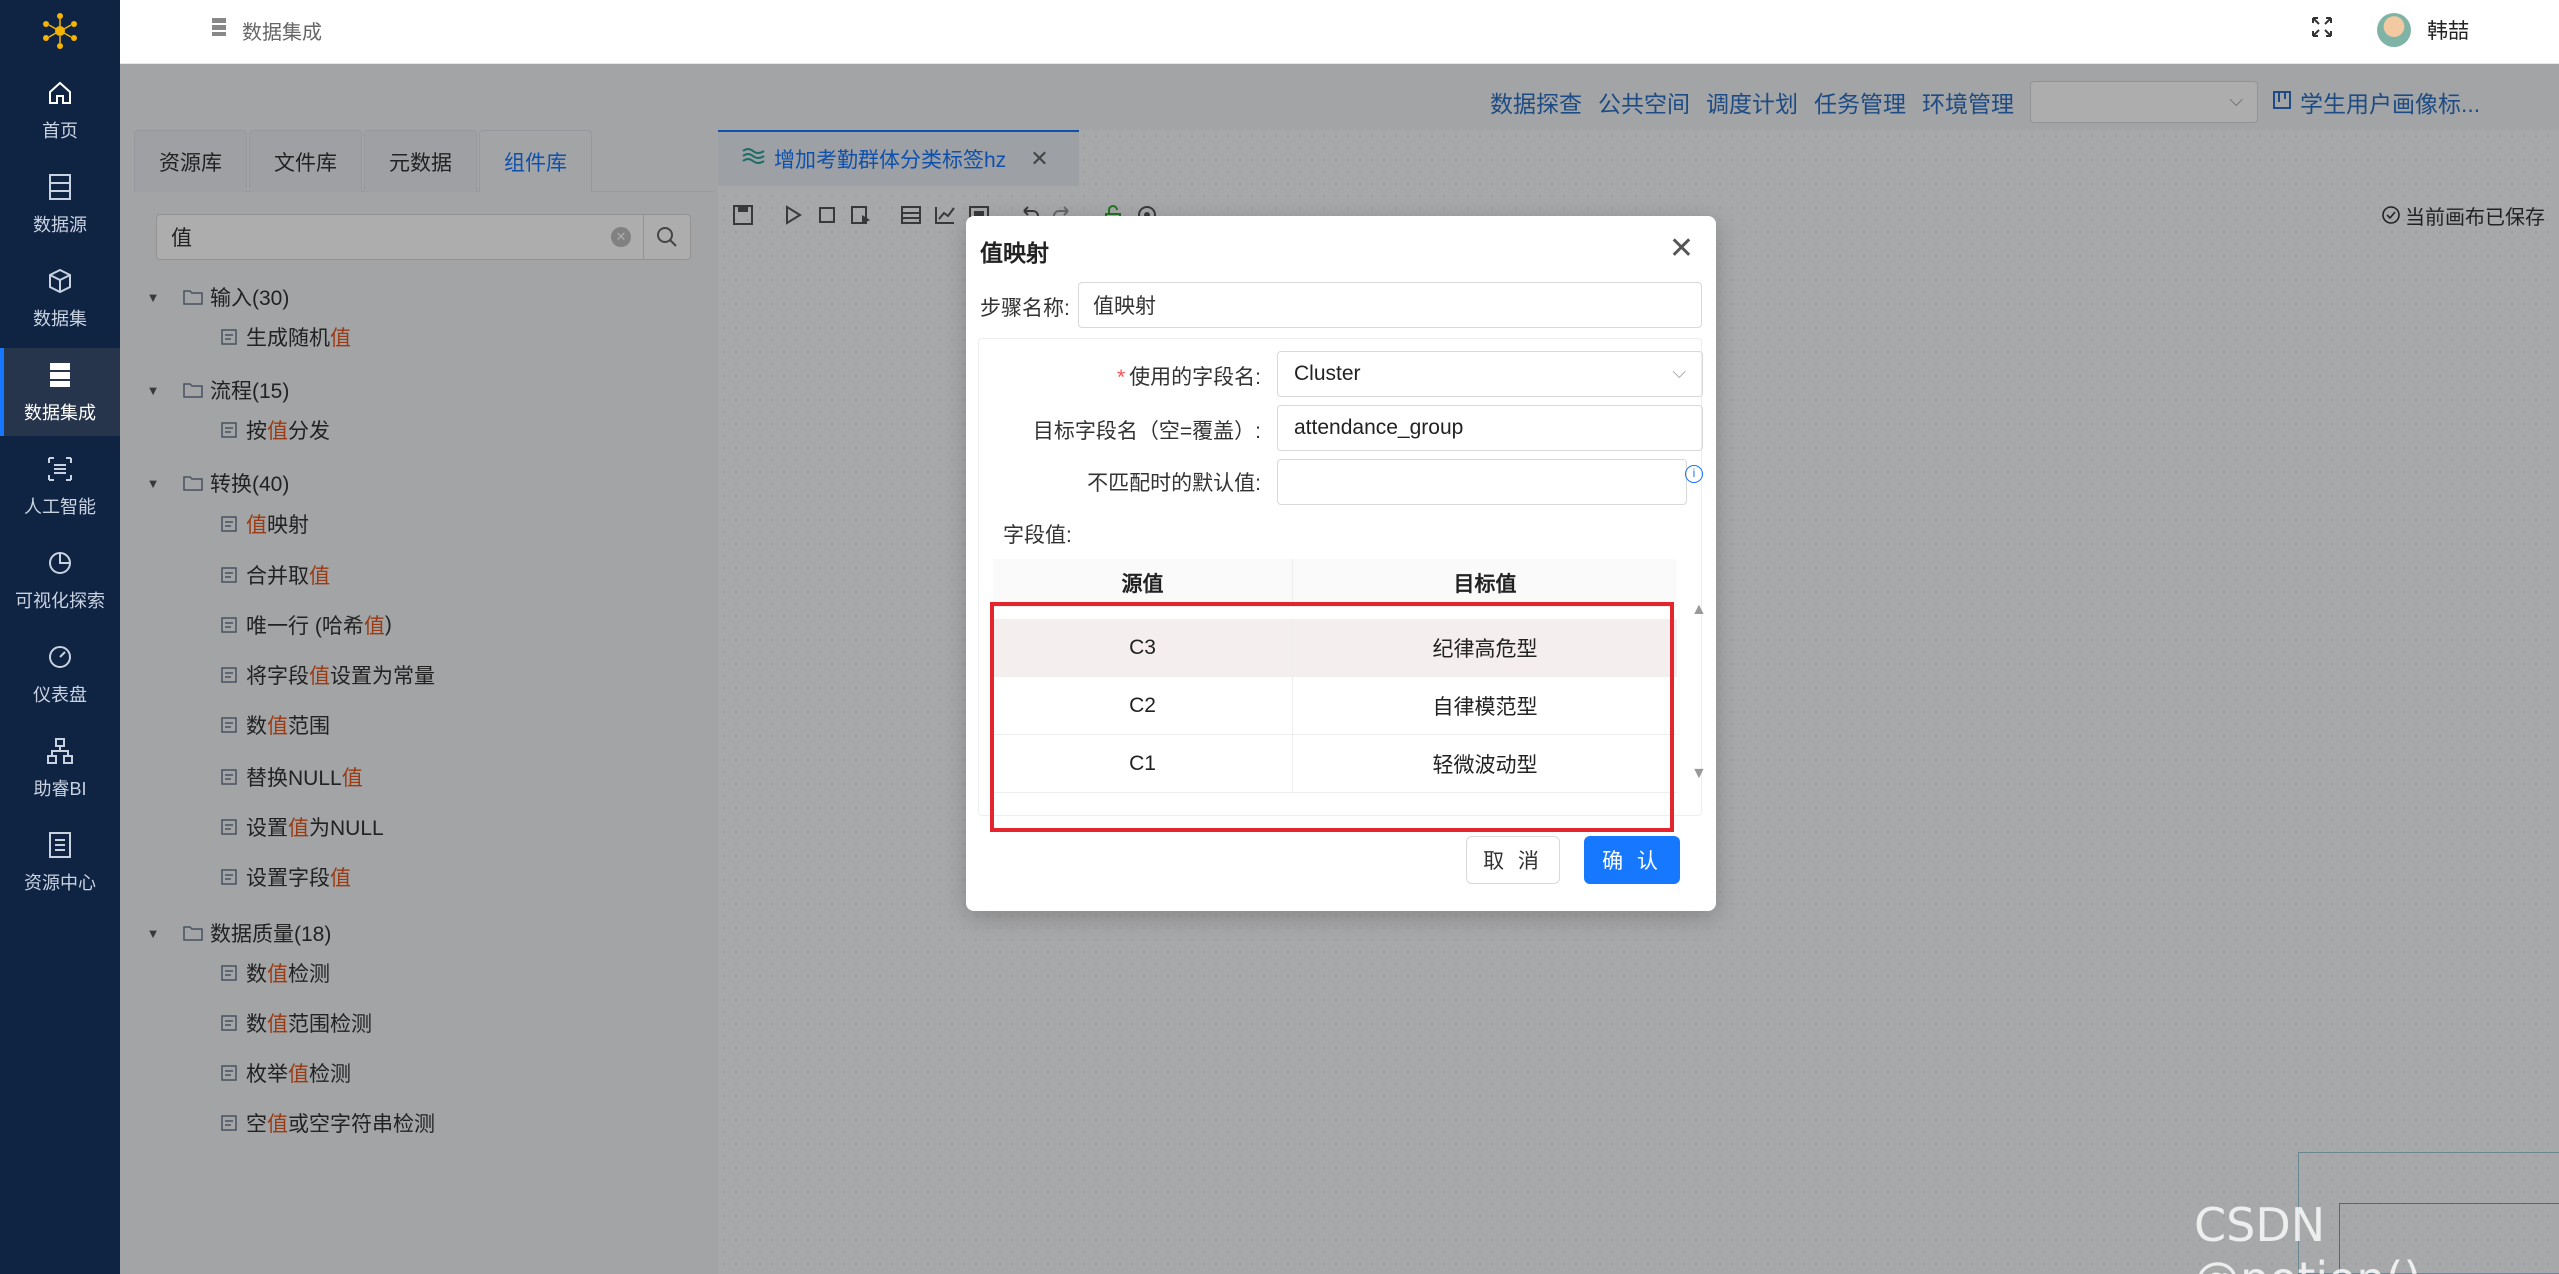  I want to click on close-icon: ✕, so click(1681, 249).